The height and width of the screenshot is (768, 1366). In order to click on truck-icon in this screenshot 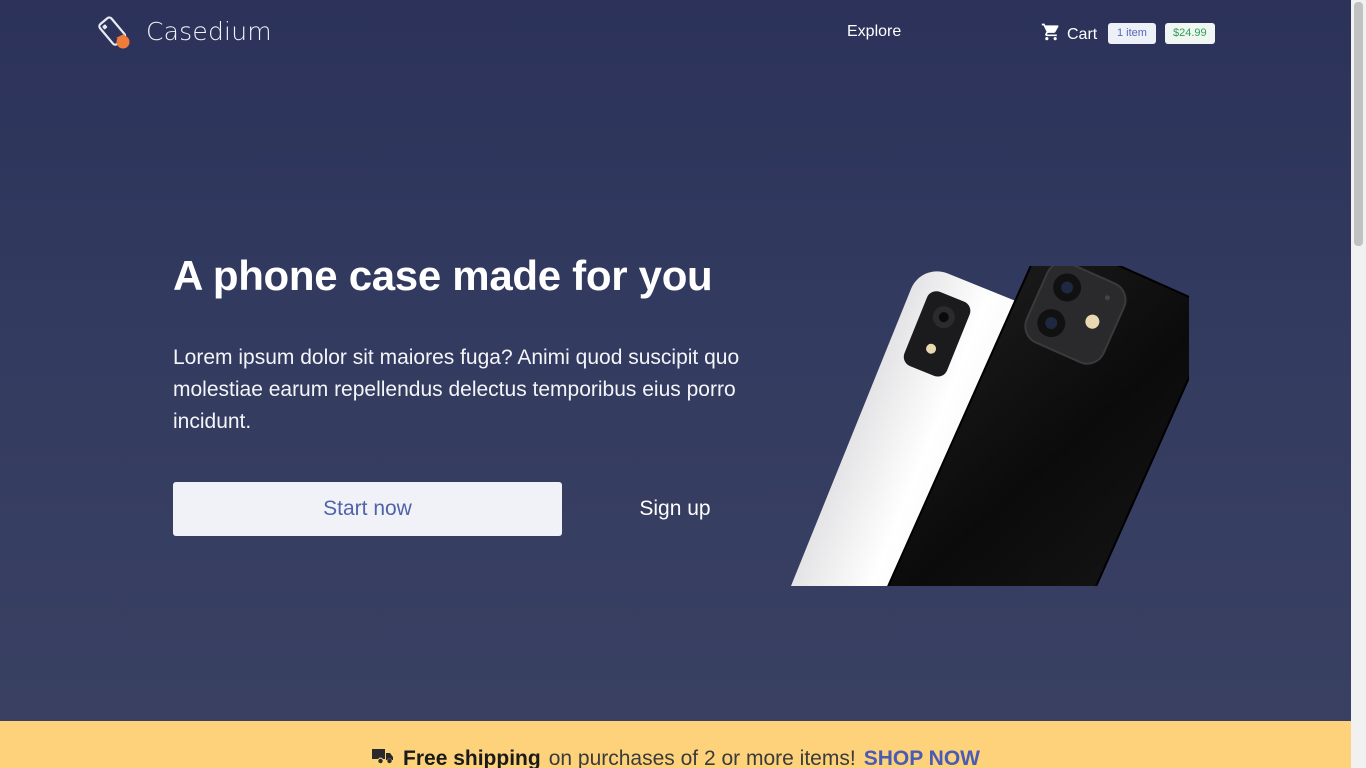, I will do `click(383, 757)`.